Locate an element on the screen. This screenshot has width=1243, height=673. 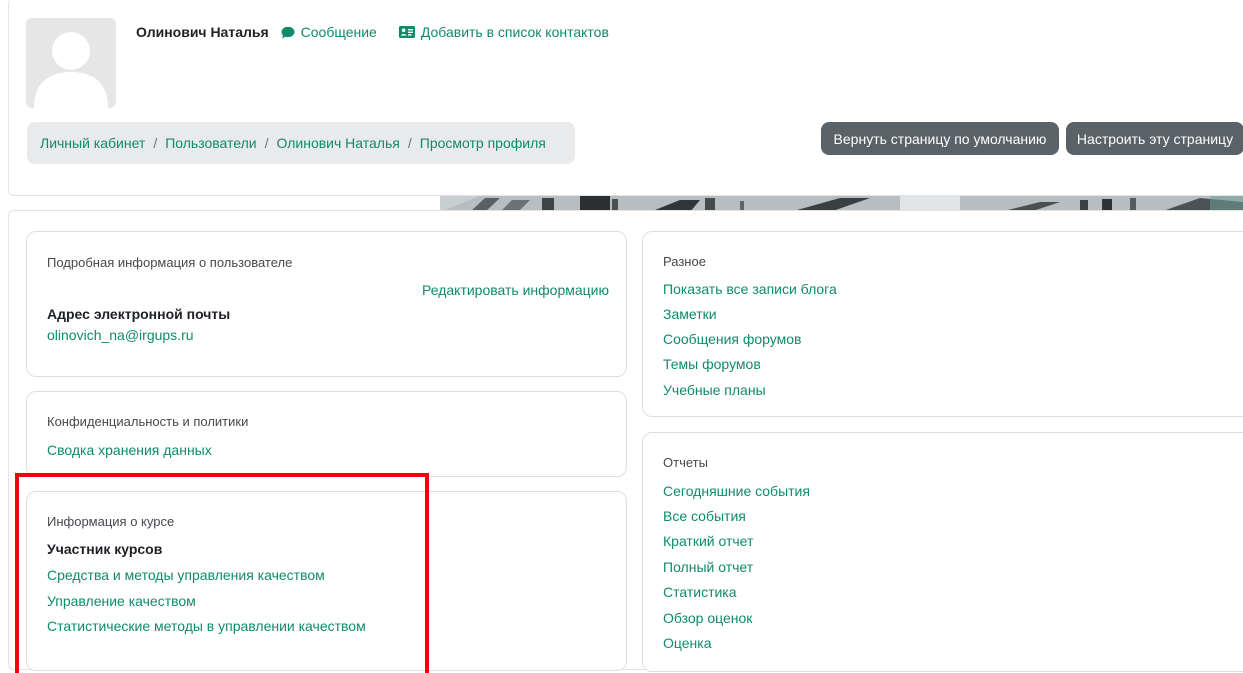
statistics-link: Статистика is located at coordinates (700, 592).